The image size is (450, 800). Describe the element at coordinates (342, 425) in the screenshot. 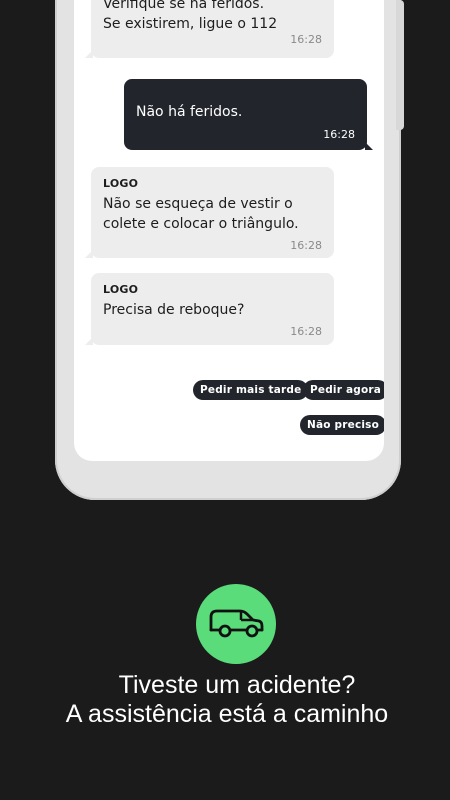

I see `quick-reply-not-needed-button: Não preciso` at that location.